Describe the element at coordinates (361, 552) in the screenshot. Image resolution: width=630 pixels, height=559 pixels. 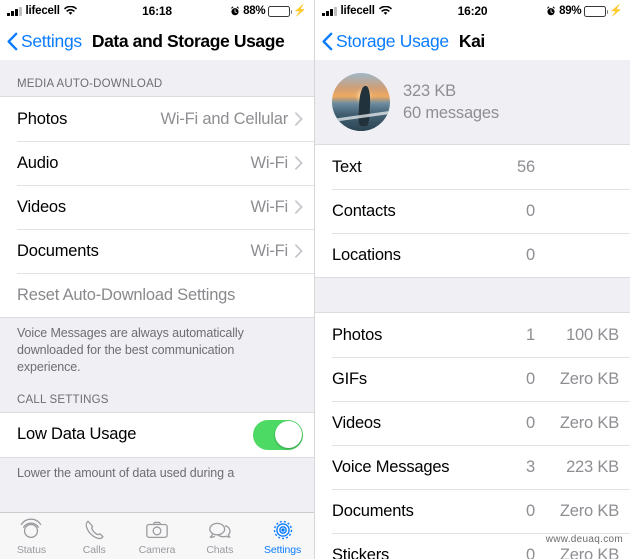
I see `storage-row-stickers-label: Stickers` at that location.